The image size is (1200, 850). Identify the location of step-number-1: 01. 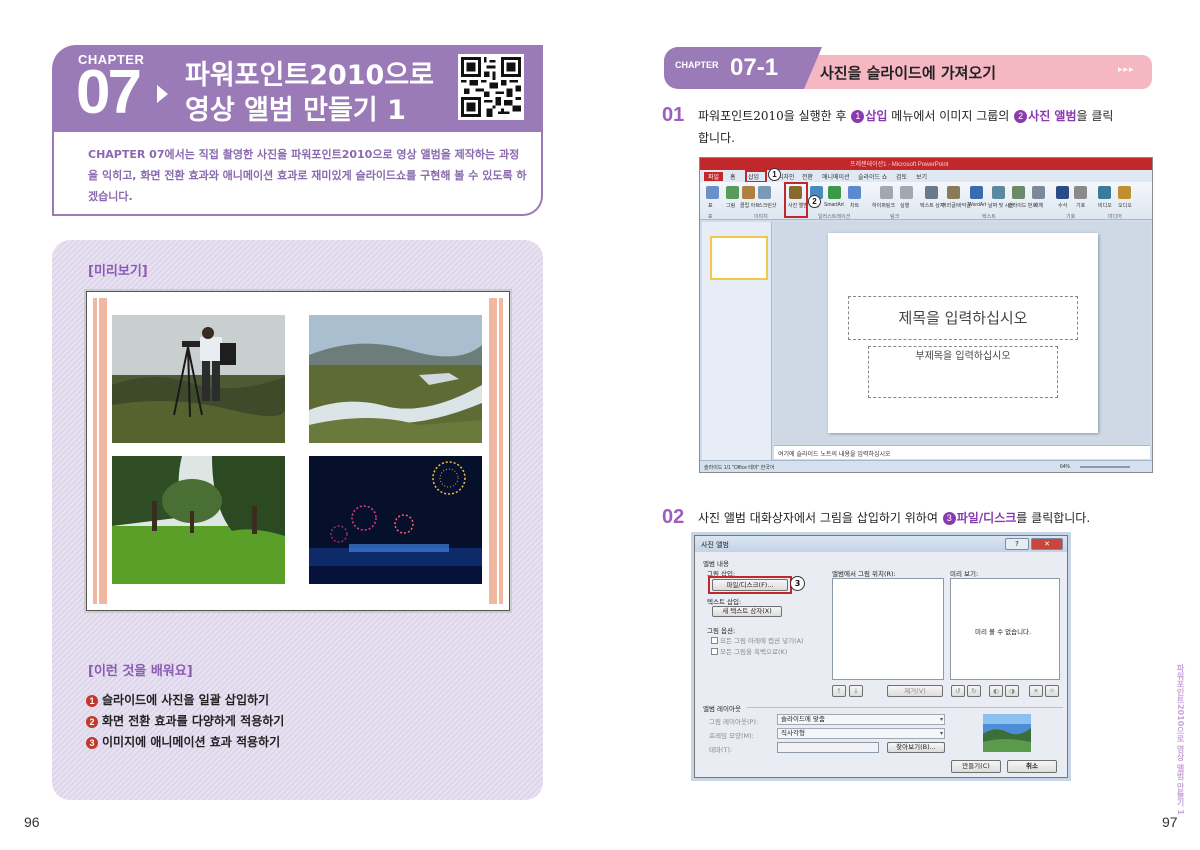
(673, 115).